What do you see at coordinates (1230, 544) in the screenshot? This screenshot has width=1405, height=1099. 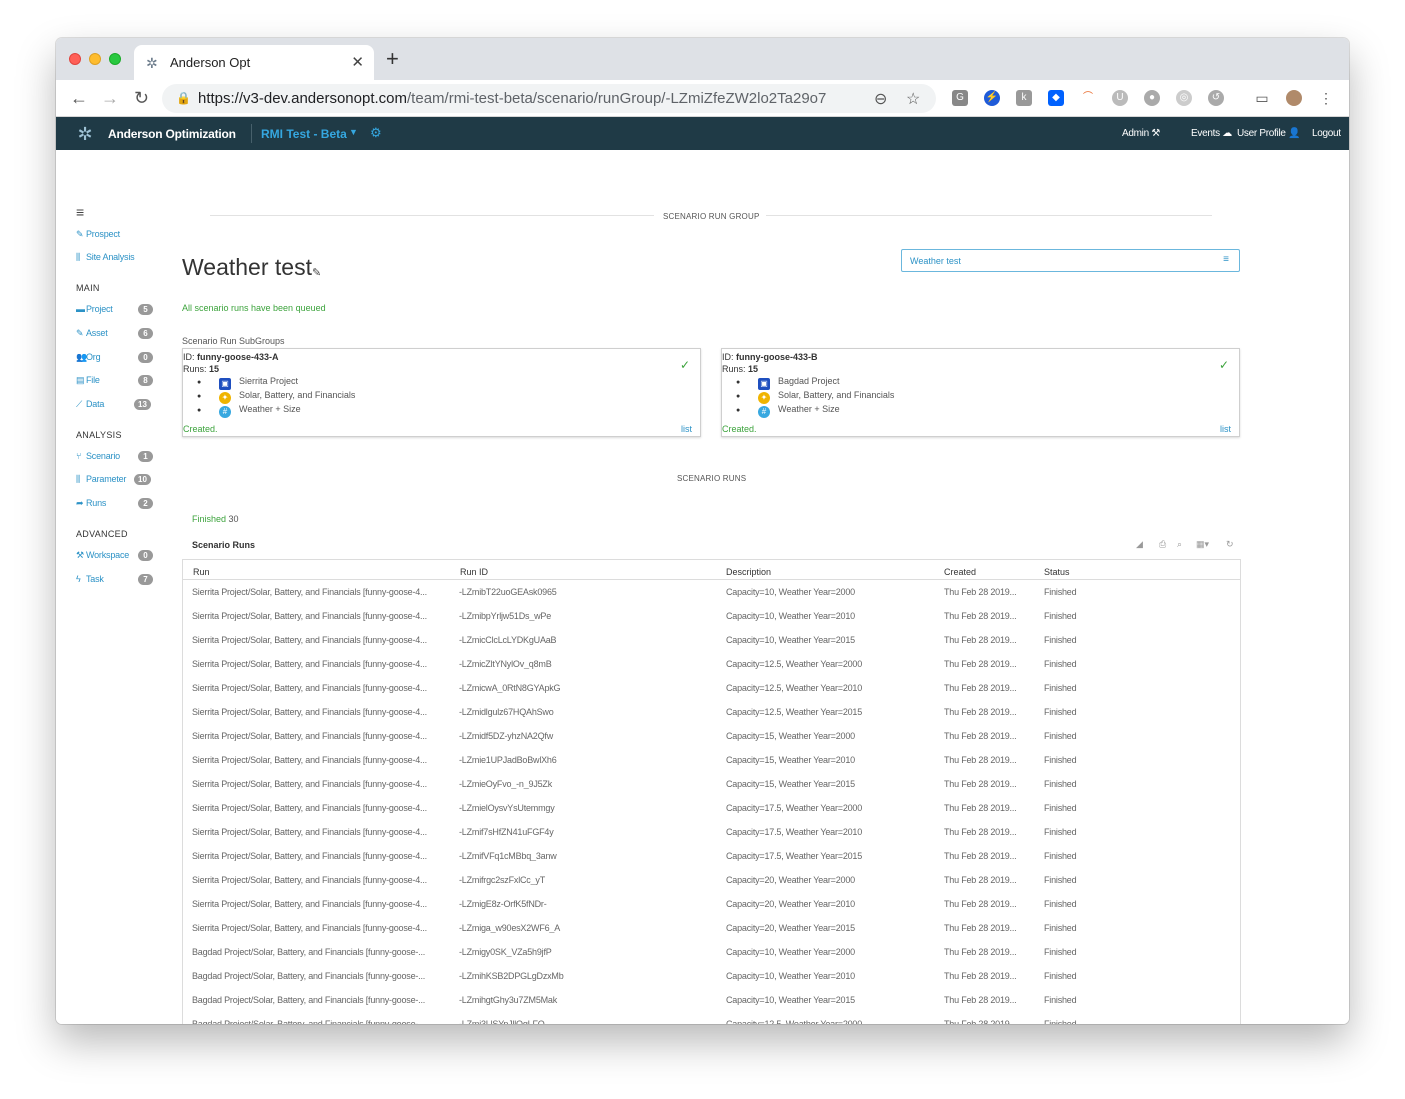 I see `refresh-icon: ↻` at bounding box center [1230, 544].